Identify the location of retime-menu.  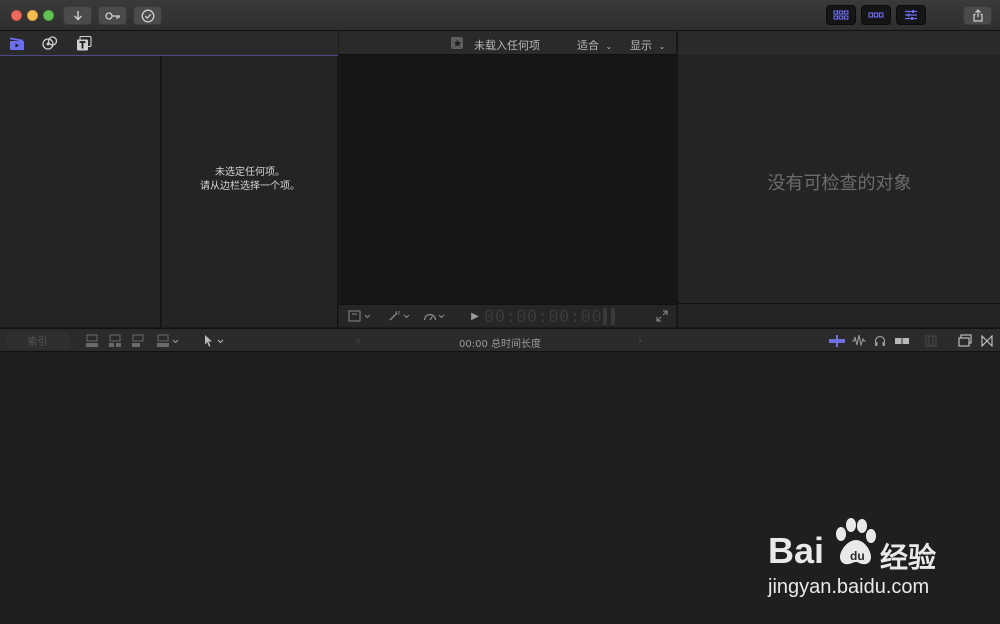
(435, 316).